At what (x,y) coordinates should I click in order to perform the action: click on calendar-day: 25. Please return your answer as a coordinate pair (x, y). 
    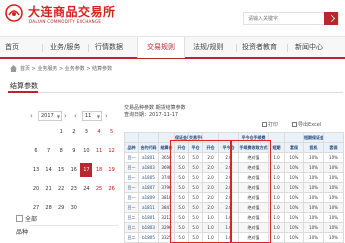
    Looking at the image, I should click on (99, 189).